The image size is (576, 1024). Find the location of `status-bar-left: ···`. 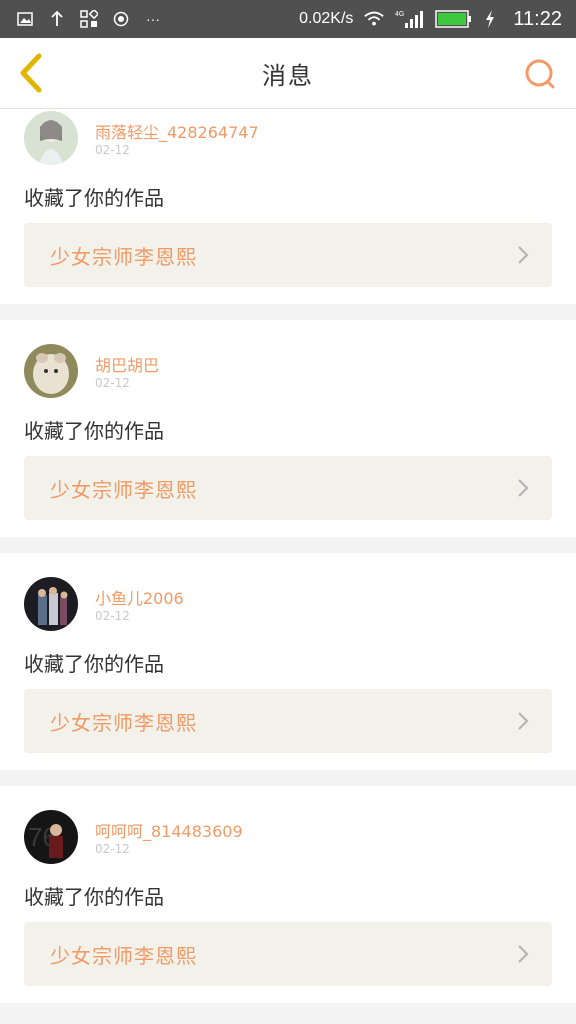

status-bar-left: ··· is located at coordinates (89, 19).